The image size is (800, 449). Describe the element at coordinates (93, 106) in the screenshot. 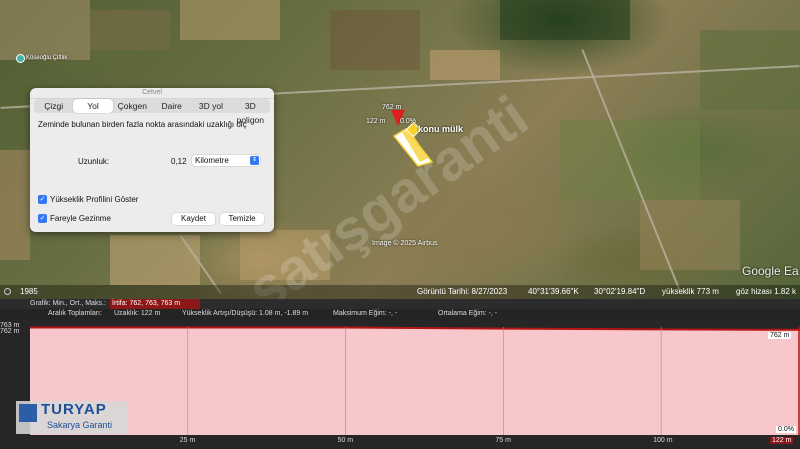

I see `tab-path: Yol` at that location.